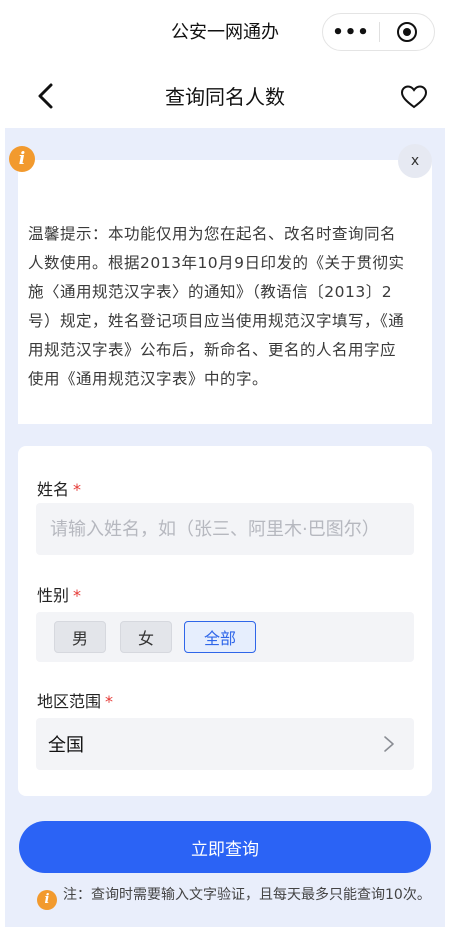 Image resolution: width=450 pixels, height=927 pixels. Describe the element at coordinates (75, 701) in the screenshot. I see `region-label: 地区范围 *` at that location.